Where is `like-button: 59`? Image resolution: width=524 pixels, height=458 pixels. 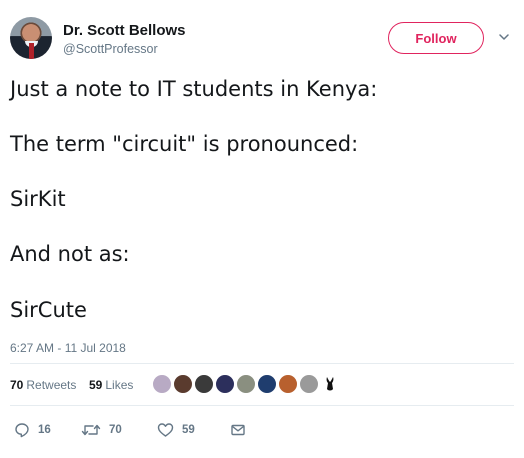
like-button: 59 is located at coordinates (176, 430).